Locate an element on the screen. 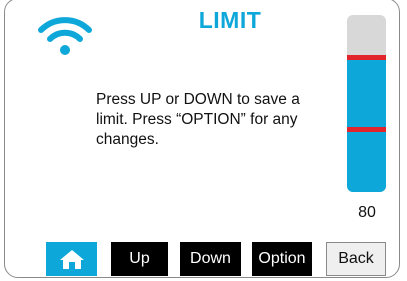 This screenshot has height=281, width=407. limit-gauge-fill is located at coordinates (366, 124).